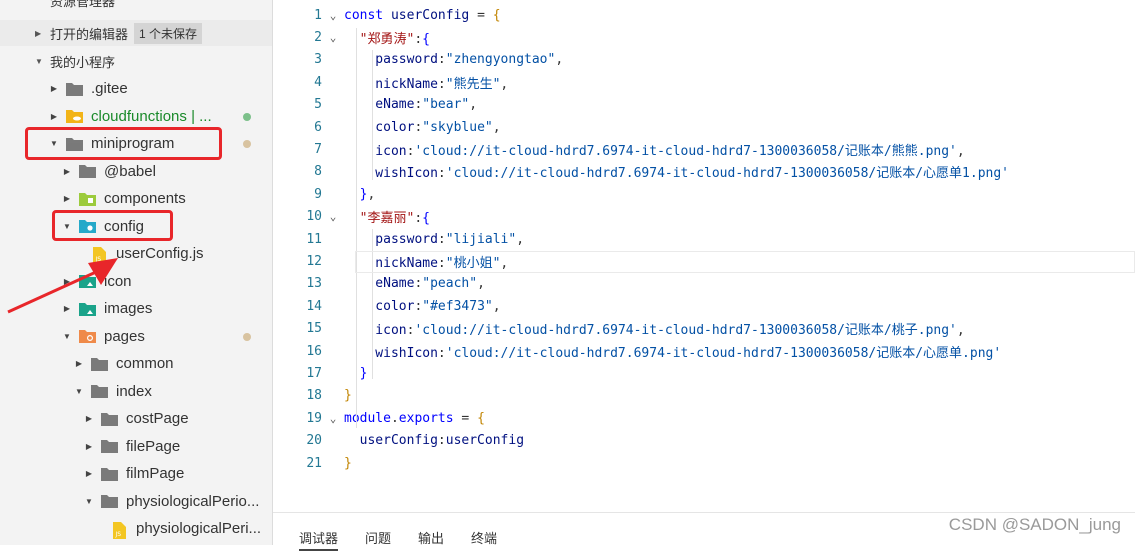 The image size is (1135, 551). I want to click on code-line: 13 eName:"peach",, so click(704, 284).